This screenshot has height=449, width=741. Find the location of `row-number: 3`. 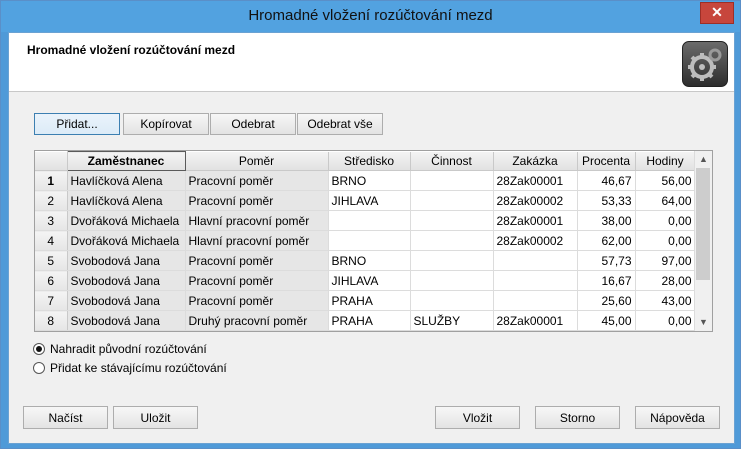

row-number: 3 is located at coordinates (51, 220).